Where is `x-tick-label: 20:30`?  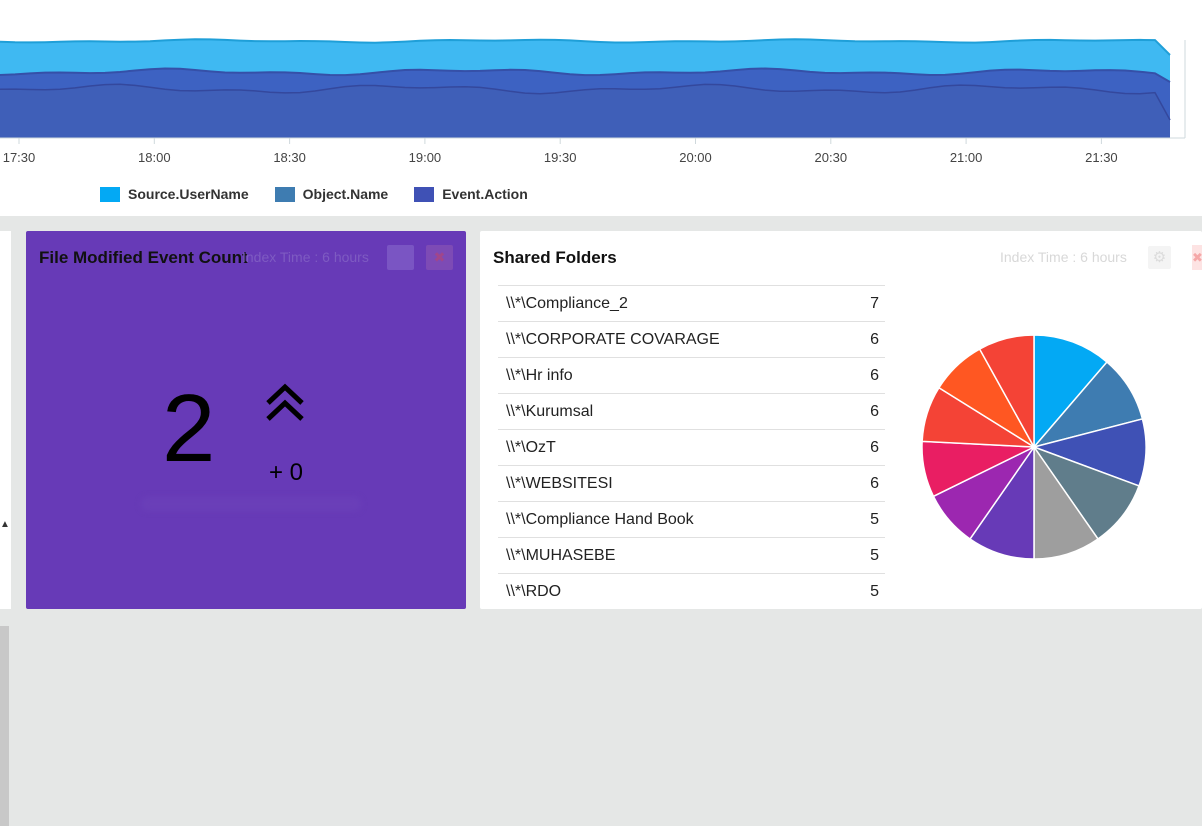
x-tick-label: 20:30 is located at coordinates (831, 157).